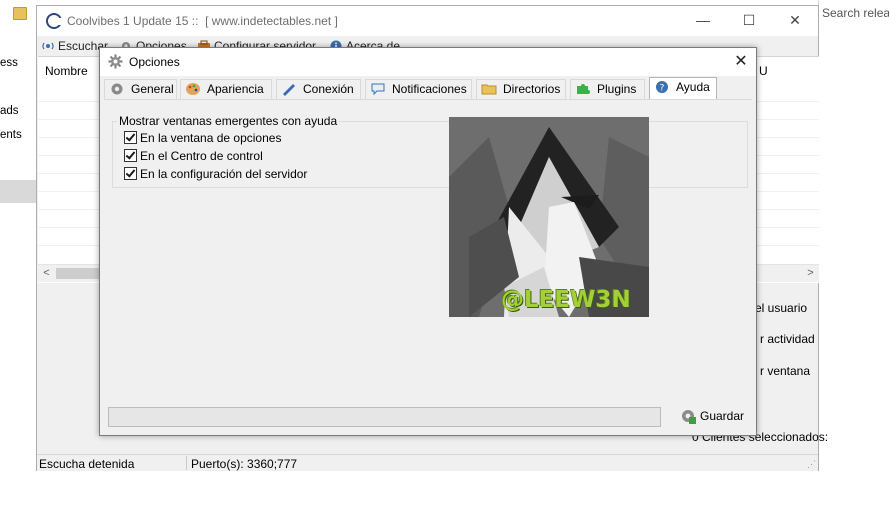  I want to click on dialog-title: Opciones, so click(154, 62).